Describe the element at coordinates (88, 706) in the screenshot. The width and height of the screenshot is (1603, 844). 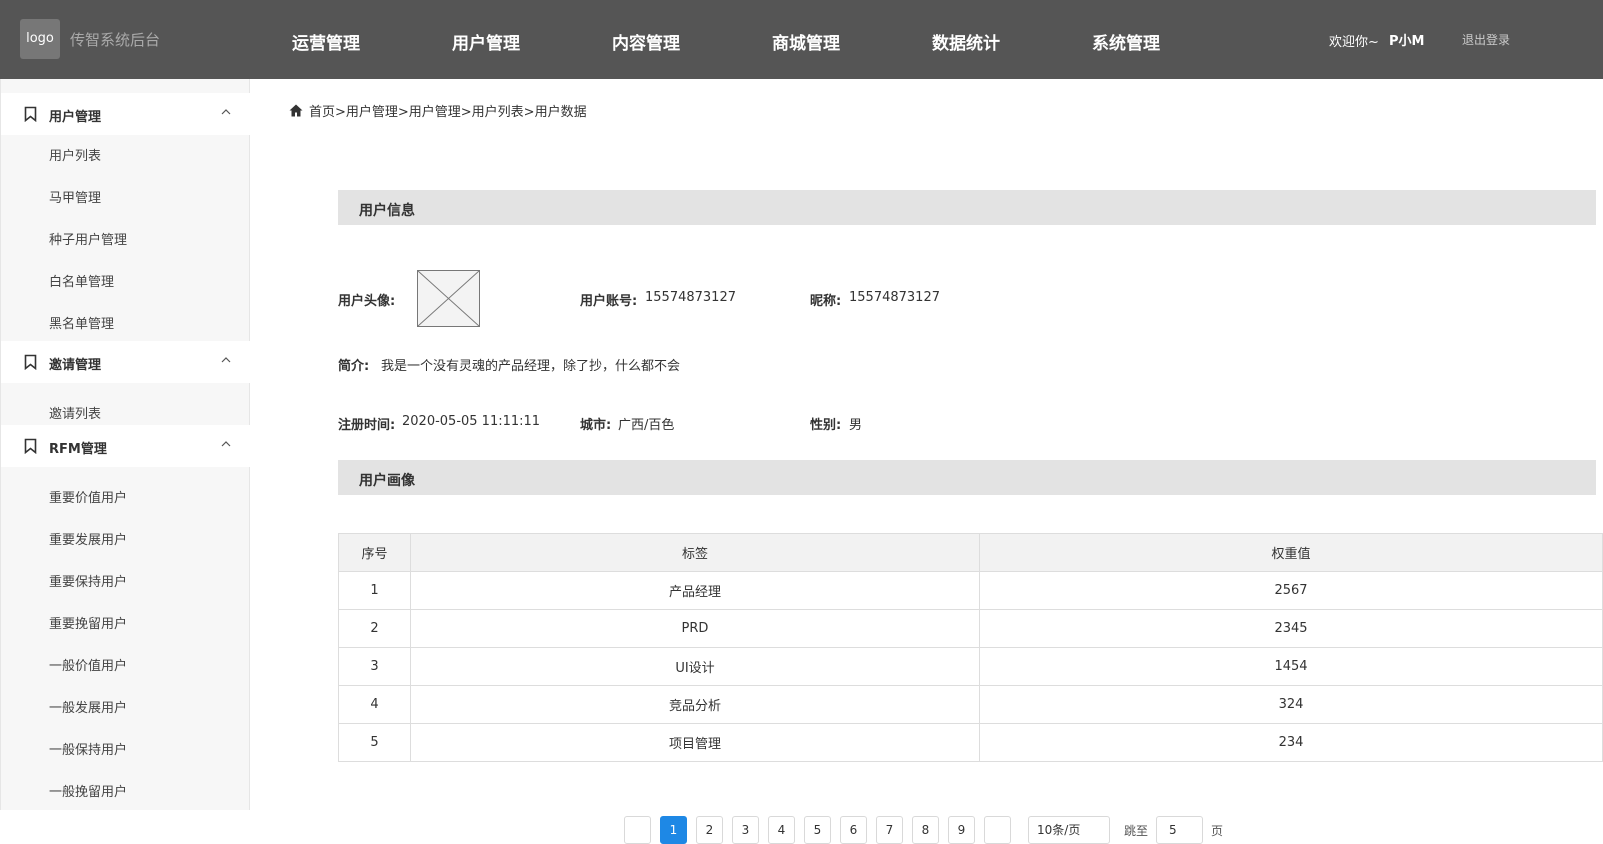
I see `sidebar-item-rfm-6: 一般发展用户` at that location.